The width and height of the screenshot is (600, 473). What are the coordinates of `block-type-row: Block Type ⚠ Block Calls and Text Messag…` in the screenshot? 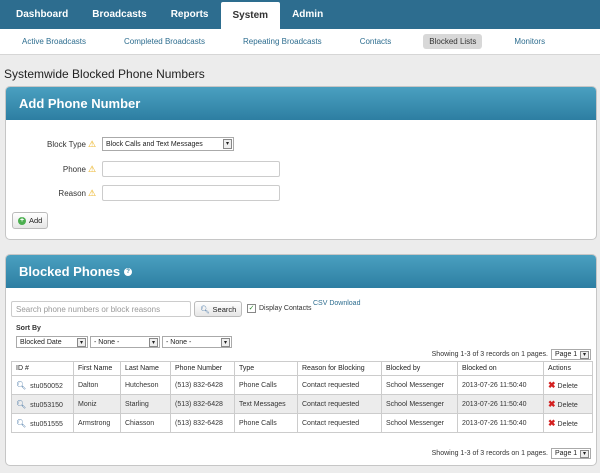 It's located at (120, 144).